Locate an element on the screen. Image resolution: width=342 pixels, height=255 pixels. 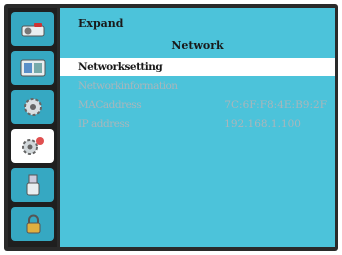
sidebar-item-setting is located at coordinates (32, 107).